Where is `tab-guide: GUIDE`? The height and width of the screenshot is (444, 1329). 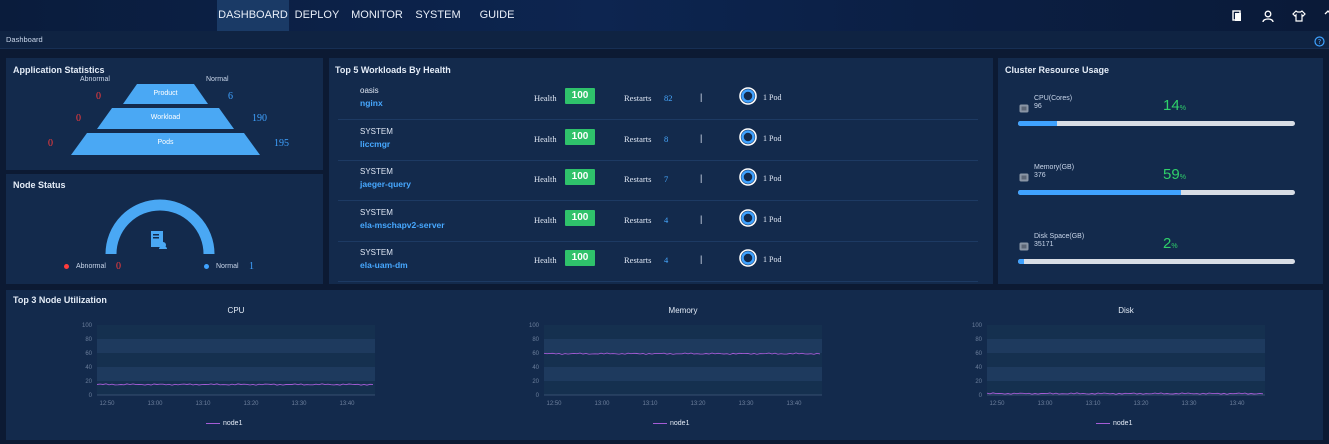 tab-guide: GUIDE is located at coordinates (497, 15).